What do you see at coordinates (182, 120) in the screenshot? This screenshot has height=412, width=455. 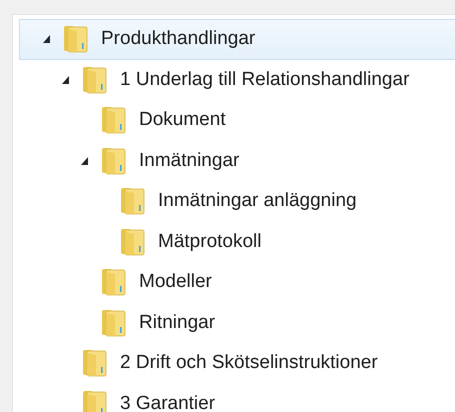 I see `folder-name: Dokument` at bounding box center [182, 120].